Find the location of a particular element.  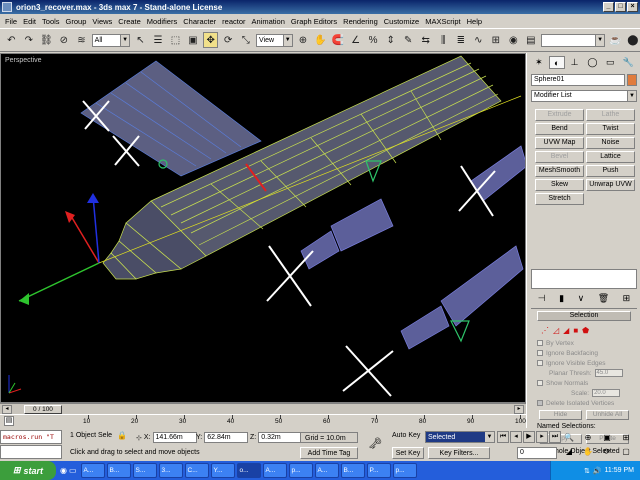

modifier-button-uvw-map: UVW Map is located at coordinates (559, 143).